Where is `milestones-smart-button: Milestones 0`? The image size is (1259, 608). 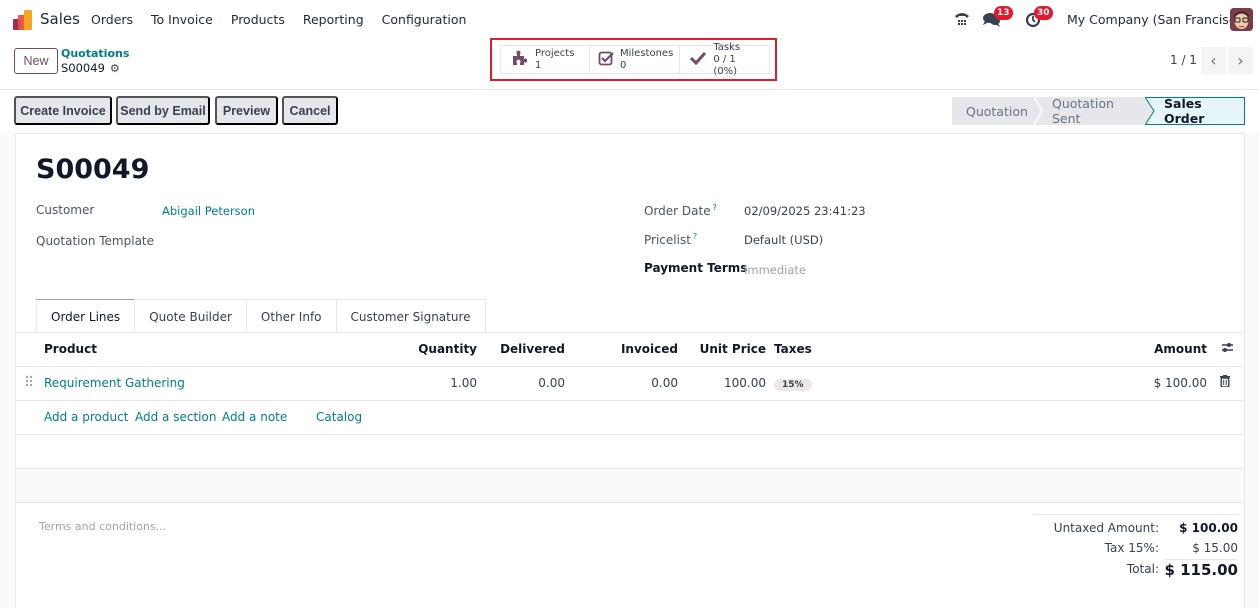
milestones-smart-button: Milestones 0 is located at coordinates (635, 59).